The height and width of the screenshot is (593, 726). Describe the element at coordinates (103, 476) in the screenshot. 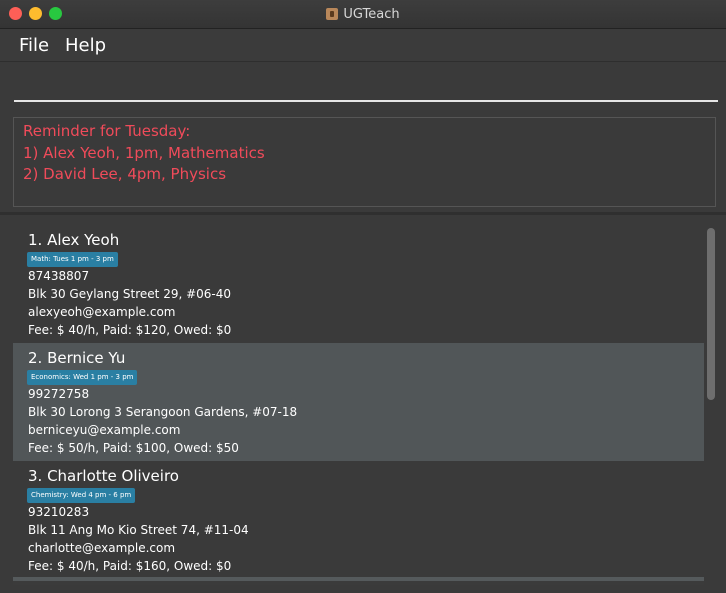

I see `student-name: 3. Charlotte Oliveiro` at that location.